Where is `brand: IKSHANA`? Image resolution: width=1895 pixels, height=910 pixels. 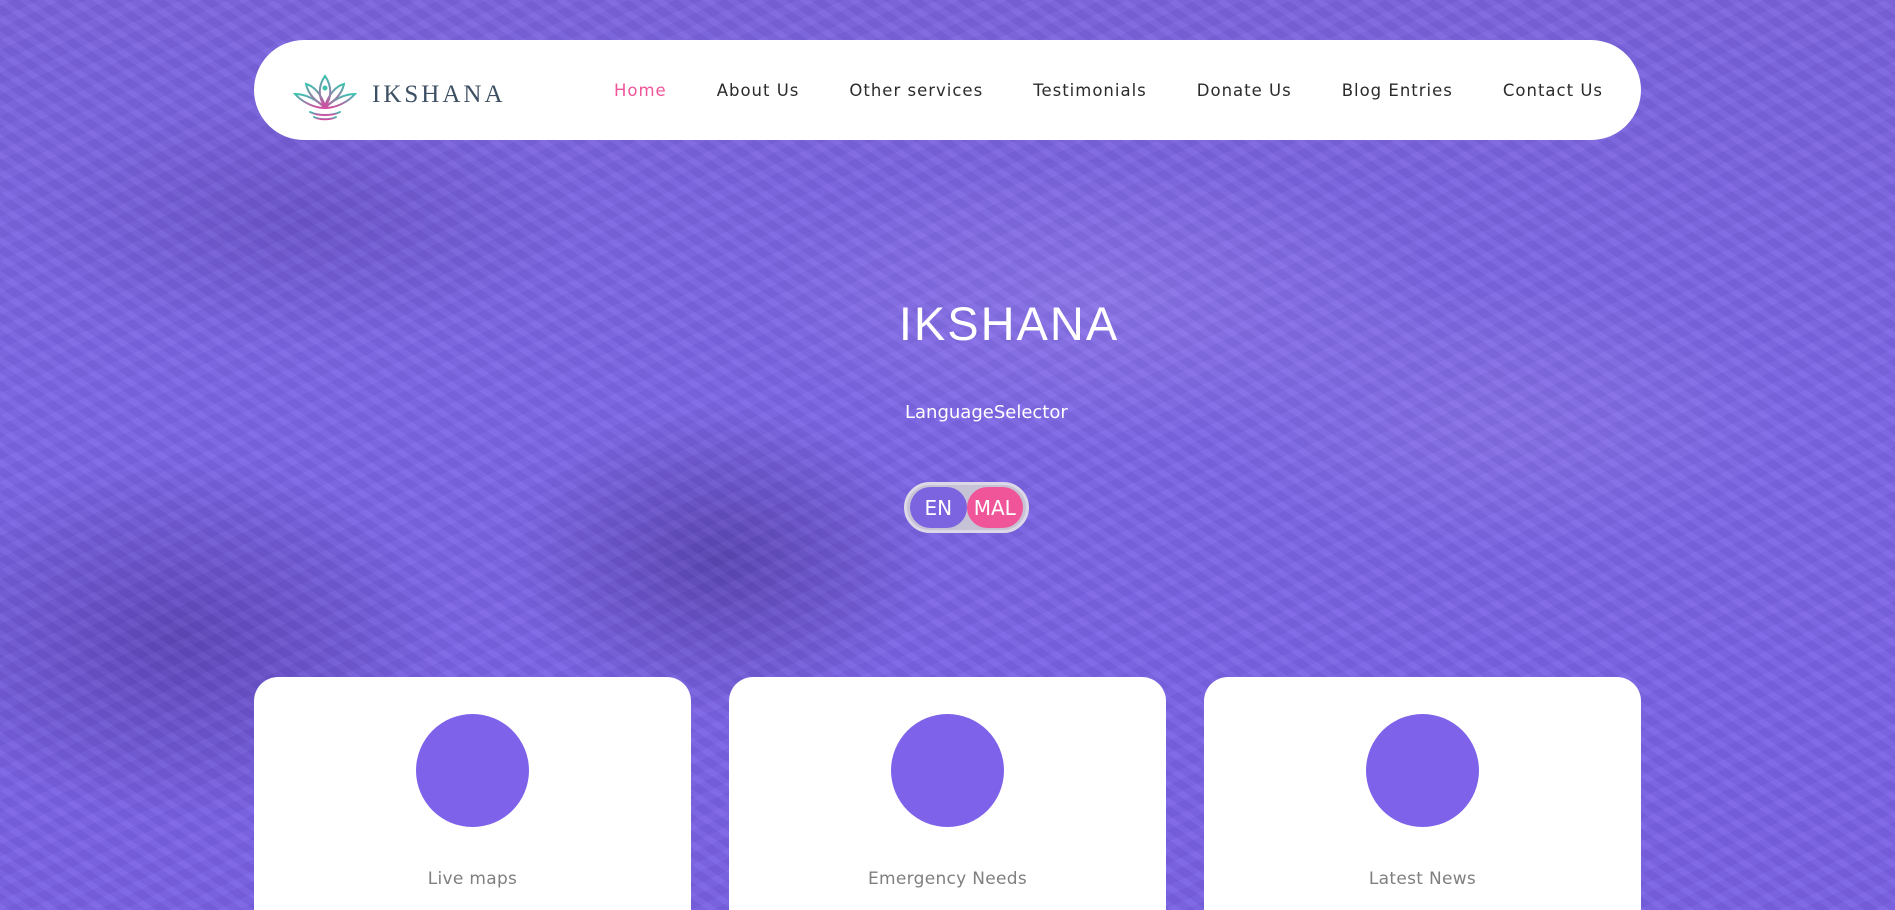
brand: IKSHANA is located at coordinates (399, 95).